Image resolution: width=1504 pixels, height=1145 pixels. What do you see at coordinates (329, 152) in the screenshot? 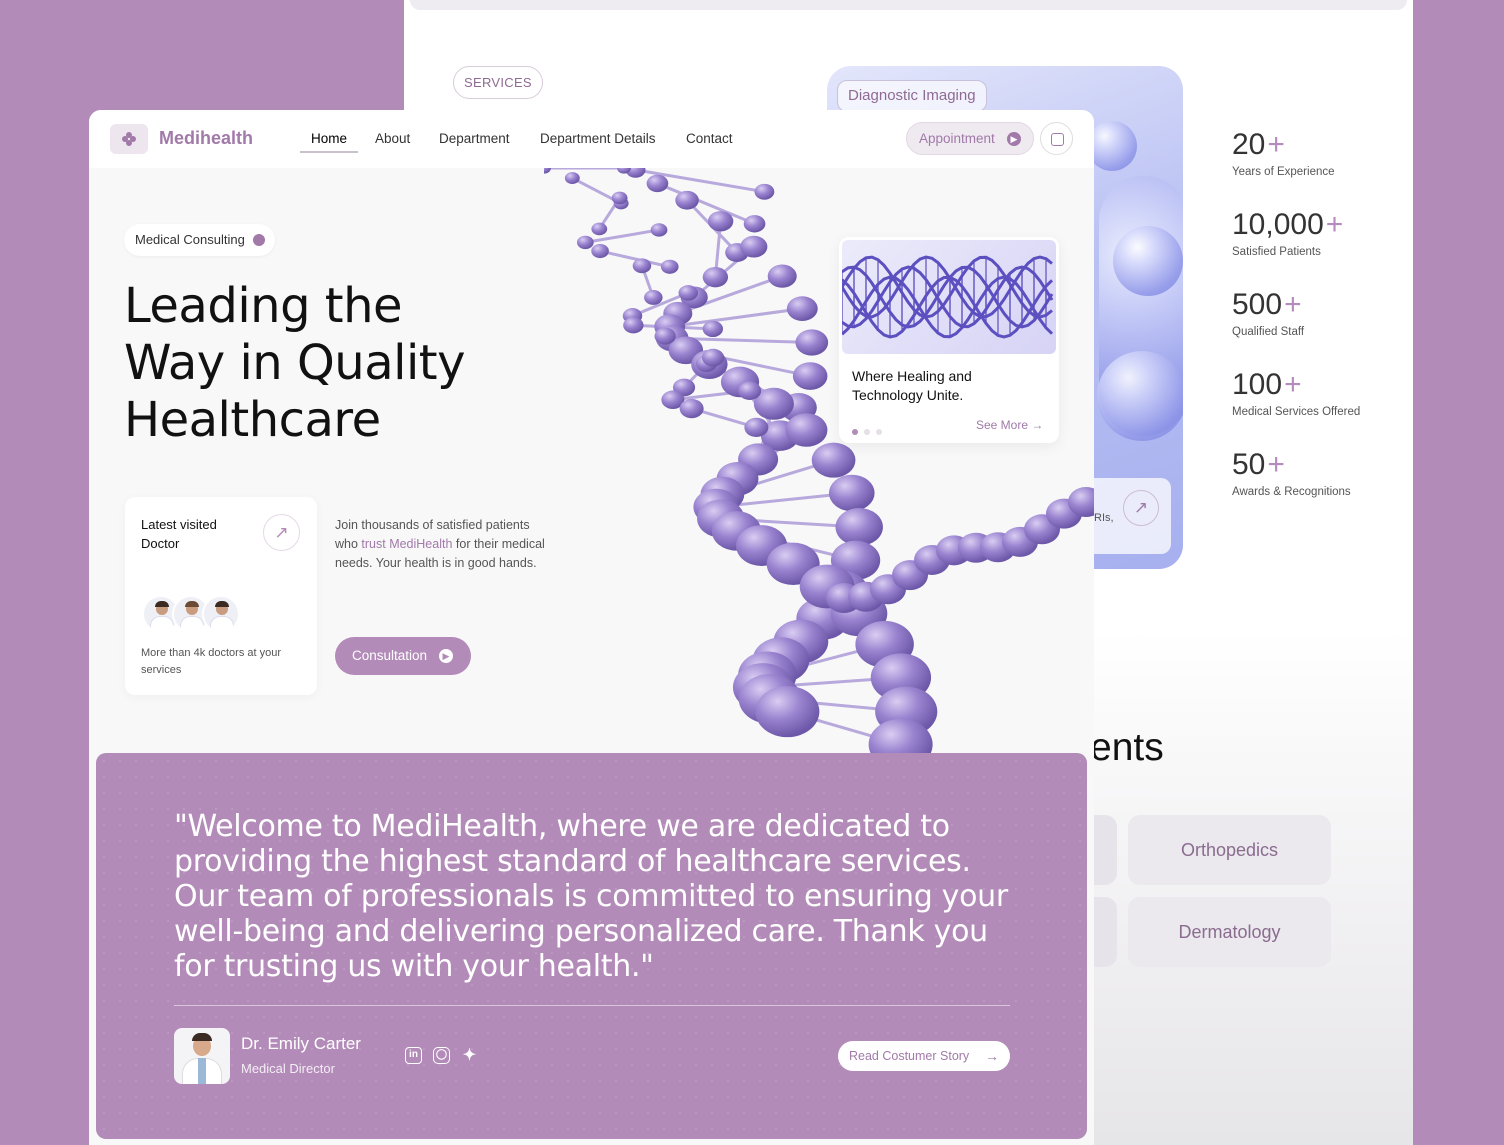
I see `active-nav-indicator` at bounding box center [329, 152].